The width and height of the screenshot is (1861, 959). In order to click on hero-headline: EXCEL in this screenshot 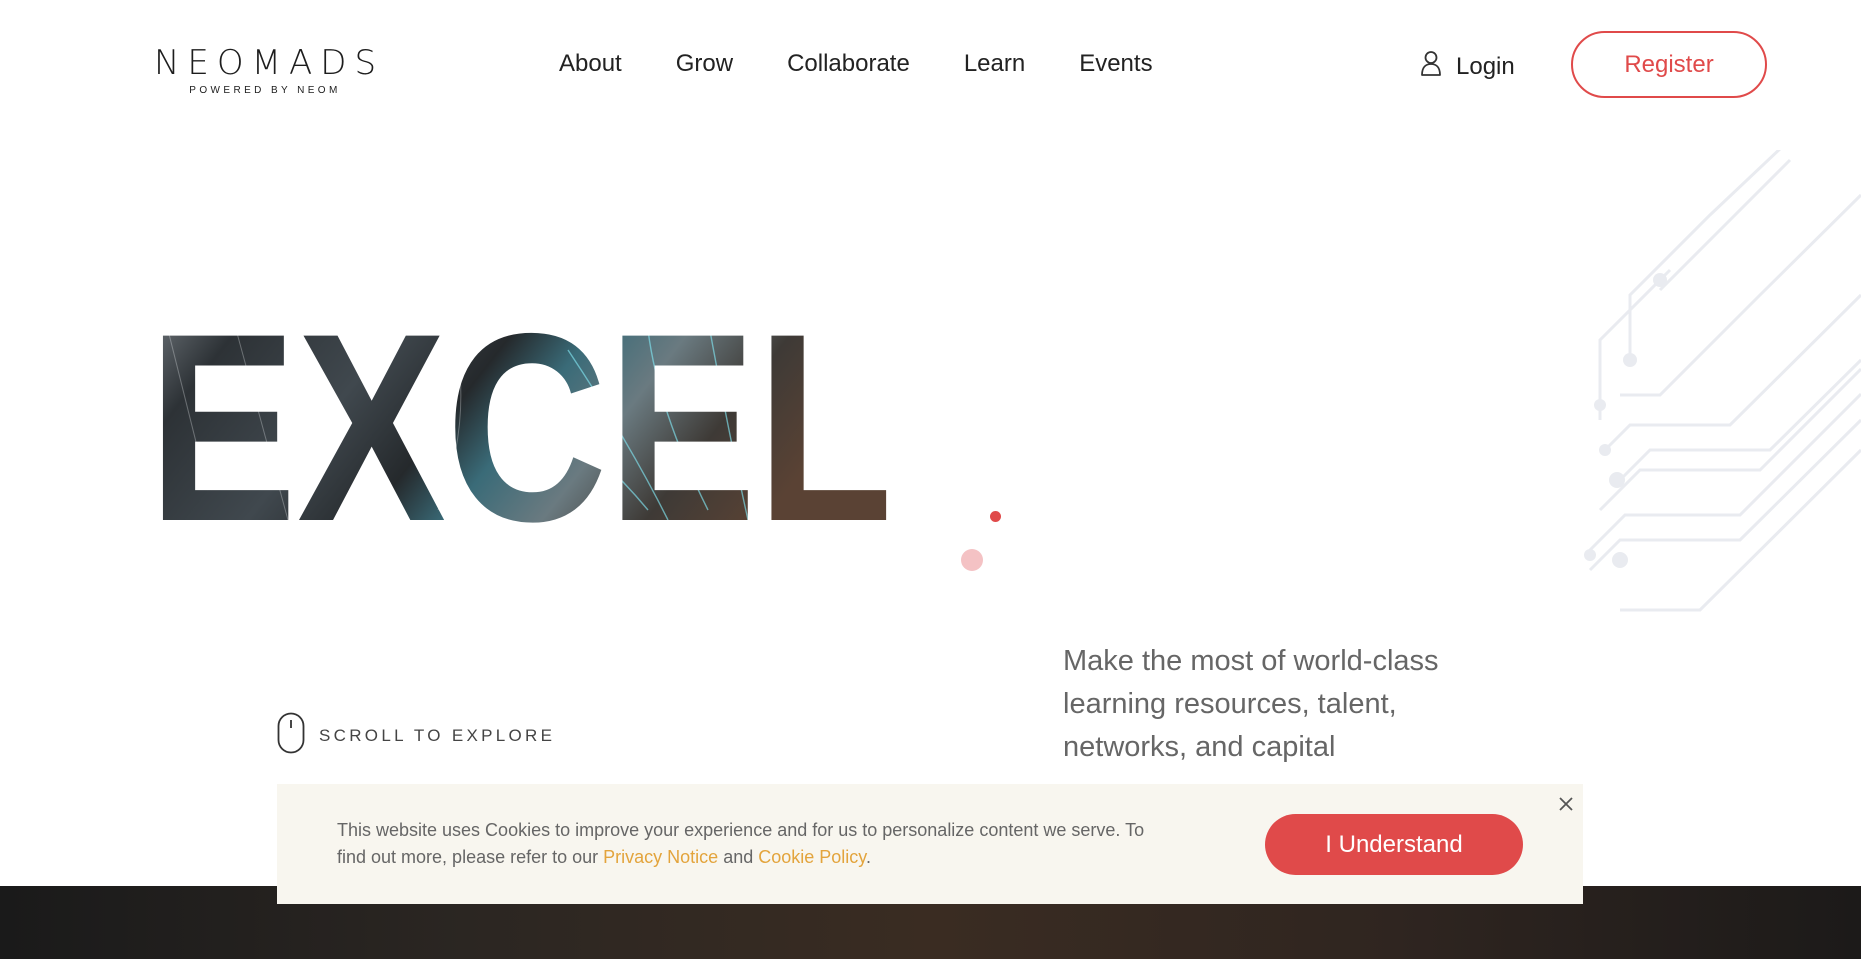, I will do `click(520, 410)`.